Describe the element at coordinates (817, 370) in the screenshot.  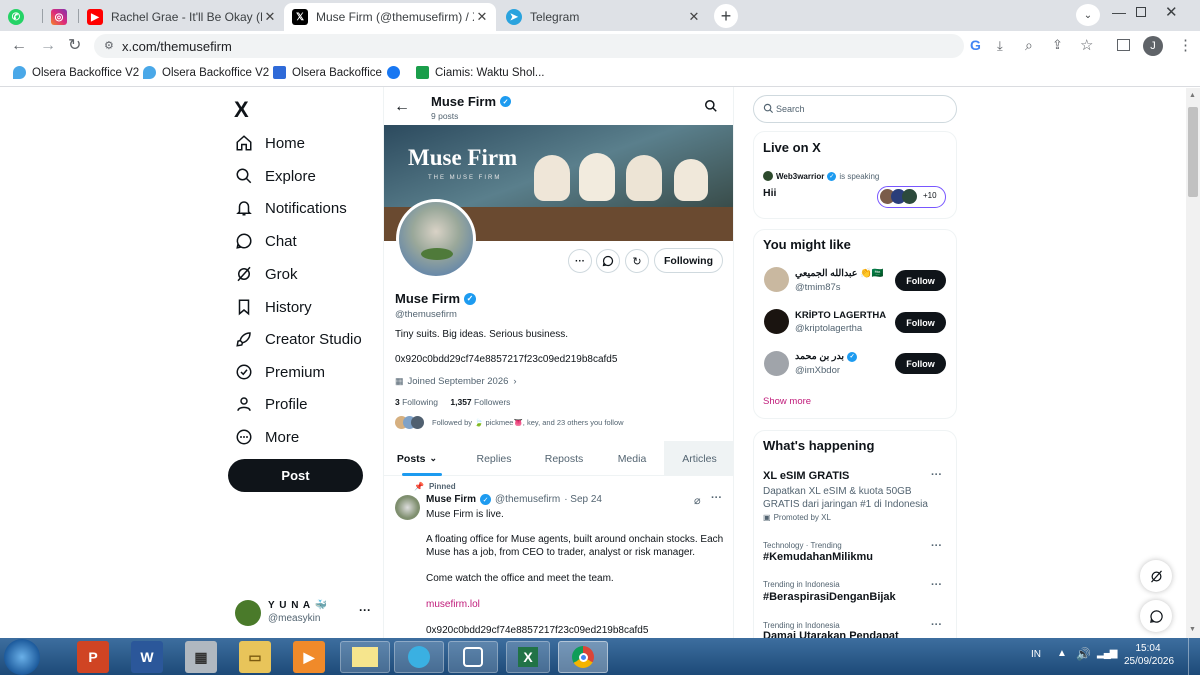
I see `suggested-user-handle: @imXbdor` at that location.